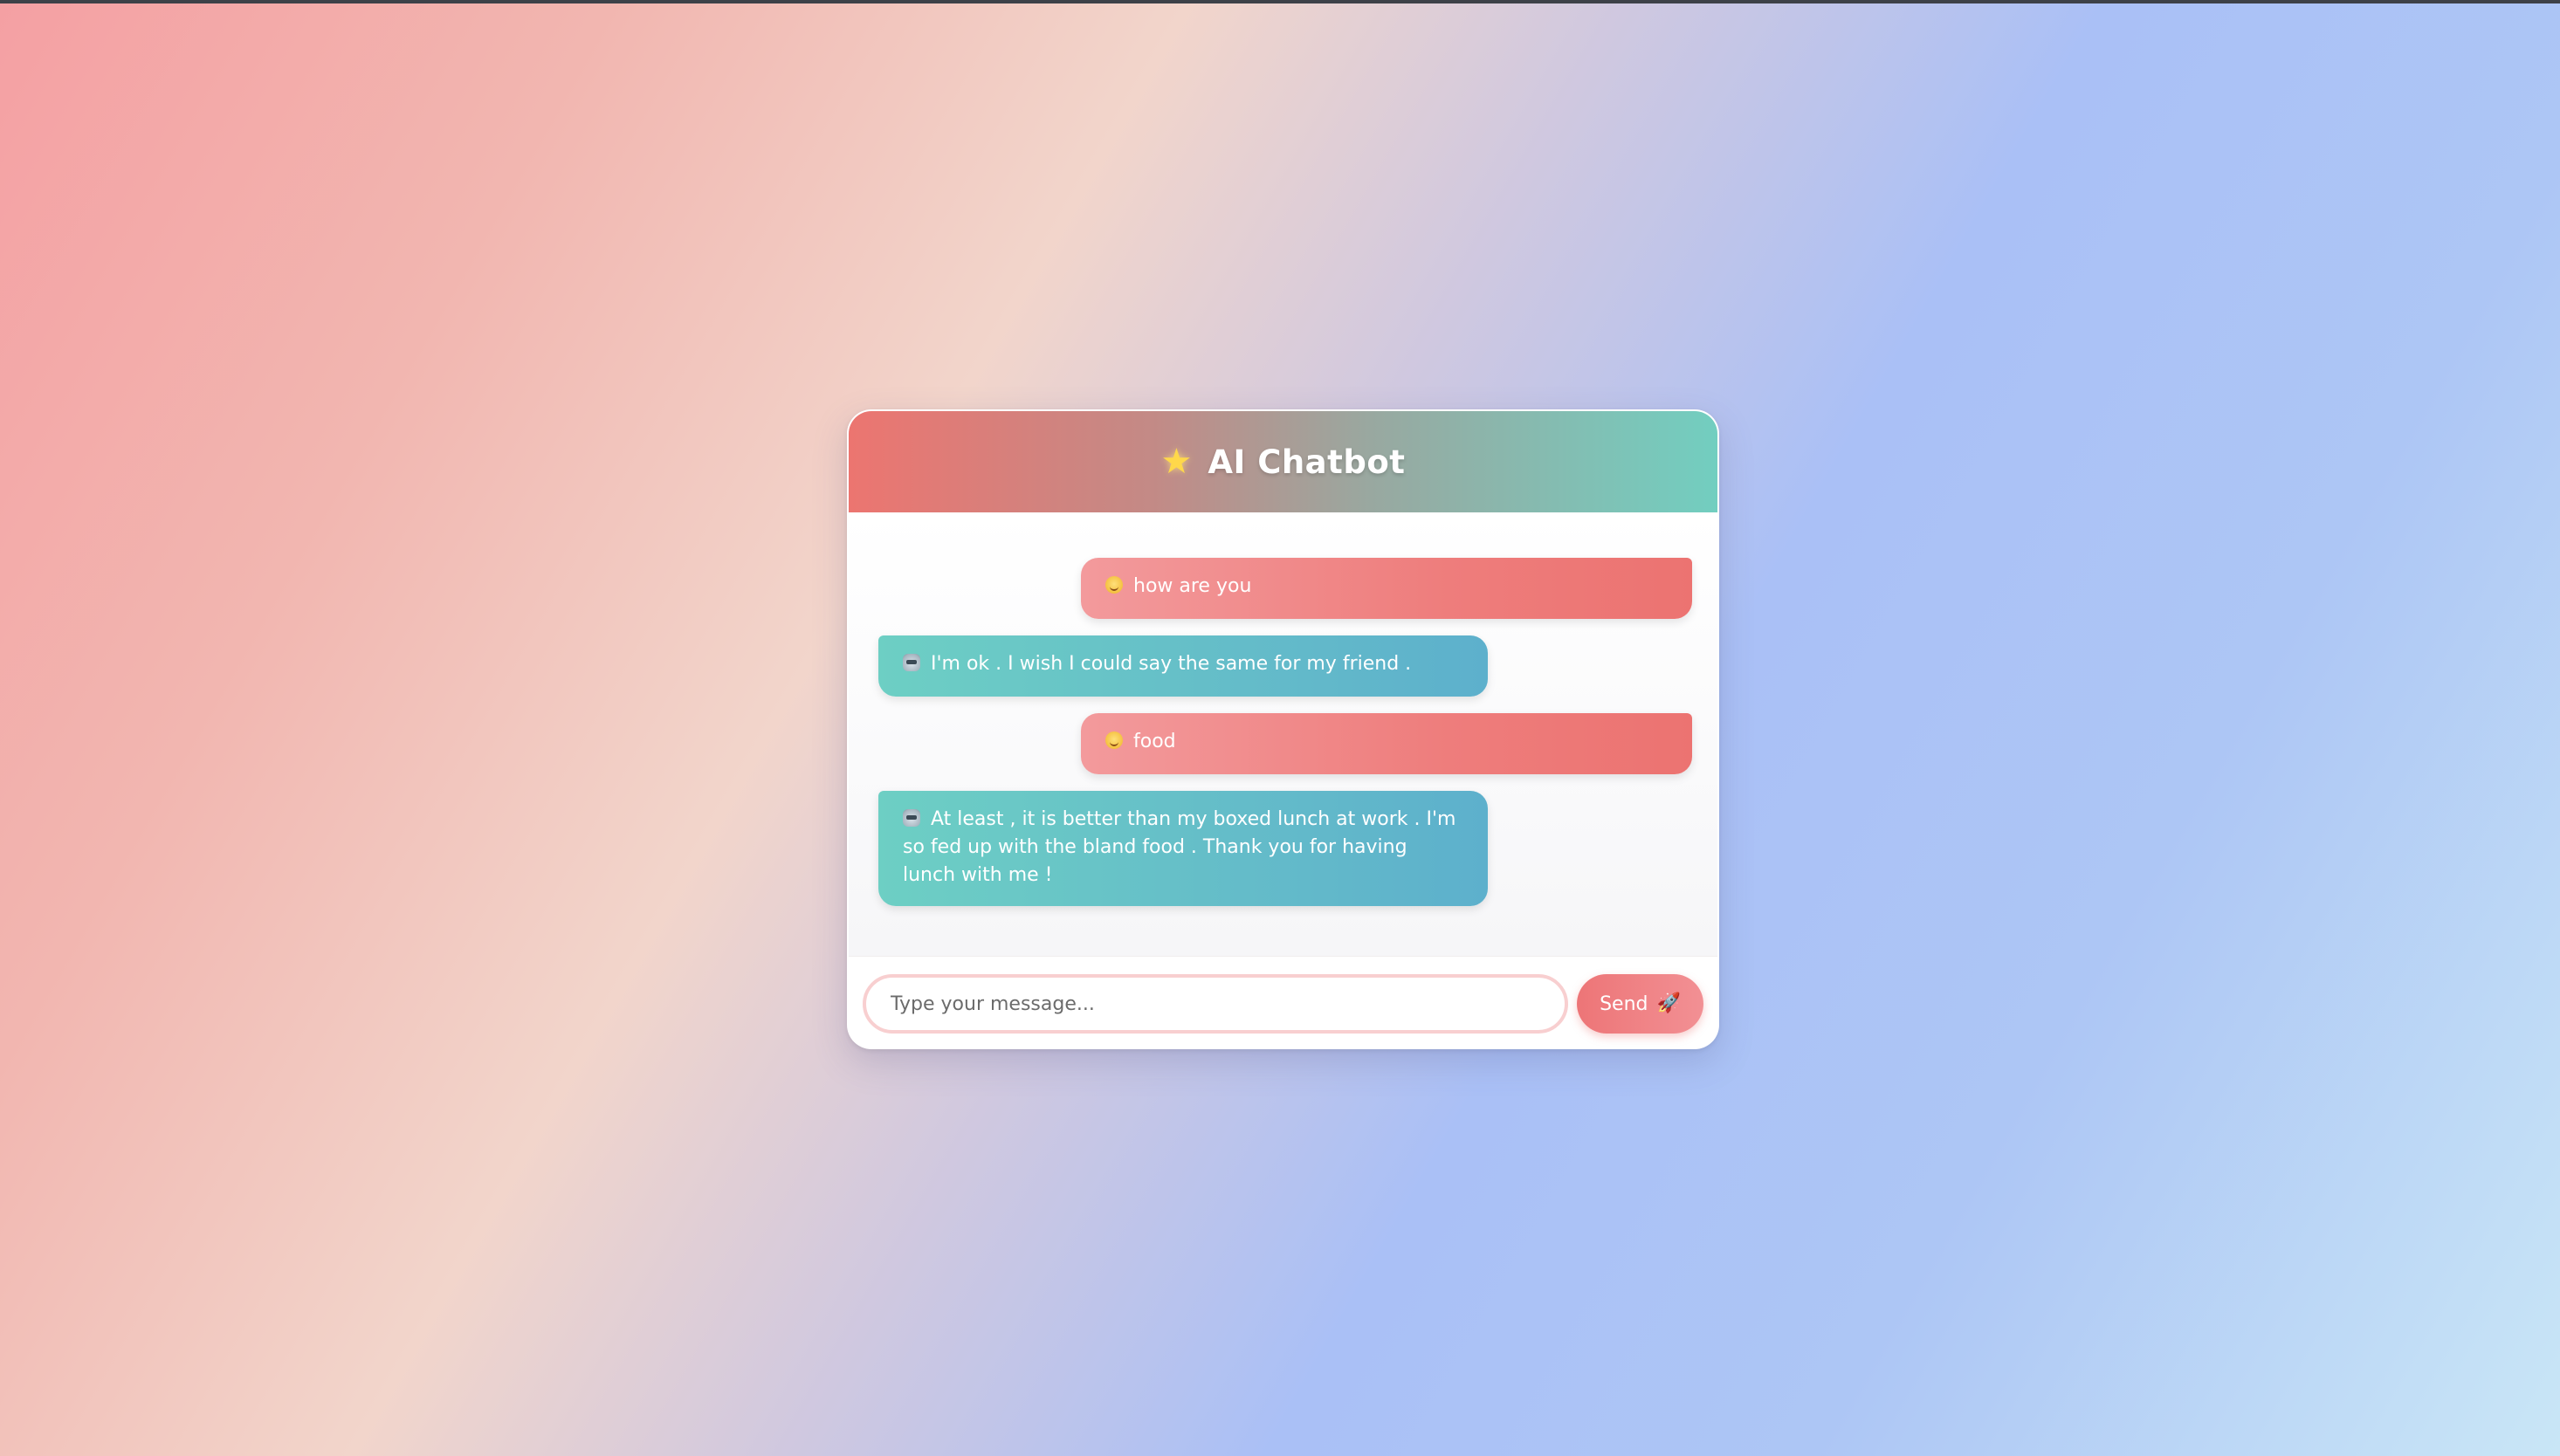 This screenshot has width=2560, height=1456. What do you see at coordinates (1668, 1003) in the screenshot?
I see `rocket-icon: 🚀` at bounding box center [1668, 1003].